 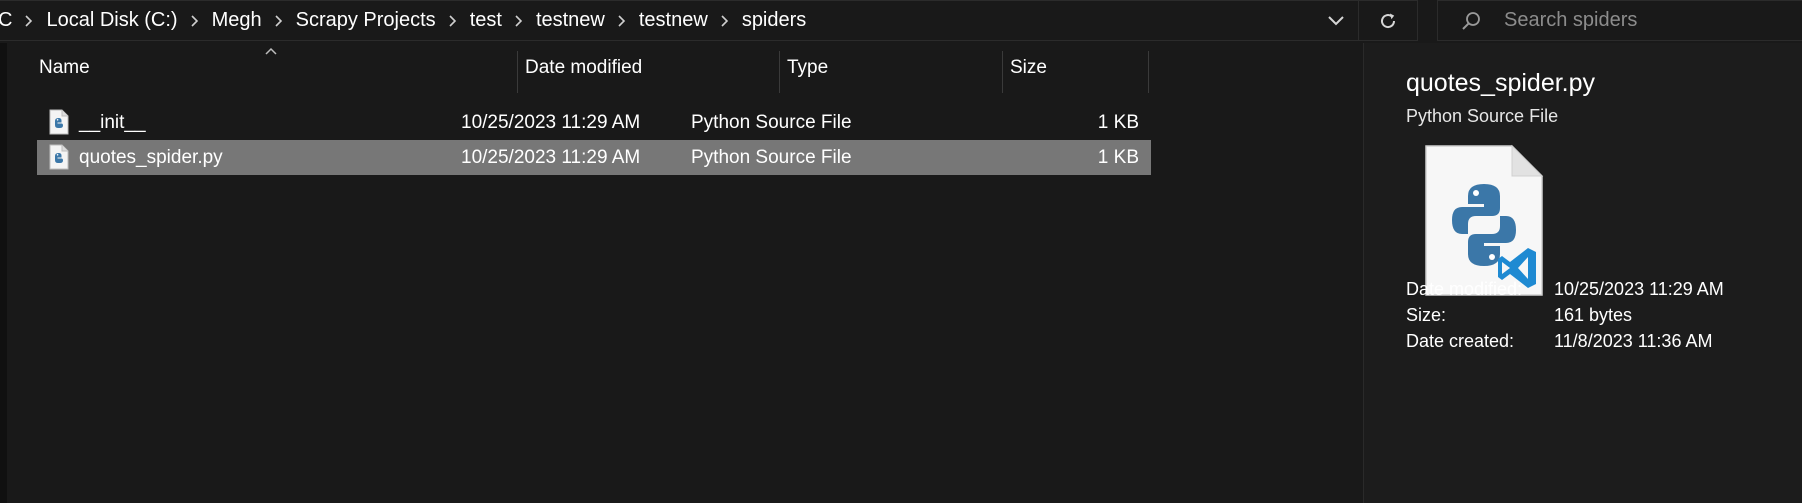 What do you see at coordinates (3, 273) in the screenshot?
I see `navigation-pane-edge` at bounding box center [3, 273].